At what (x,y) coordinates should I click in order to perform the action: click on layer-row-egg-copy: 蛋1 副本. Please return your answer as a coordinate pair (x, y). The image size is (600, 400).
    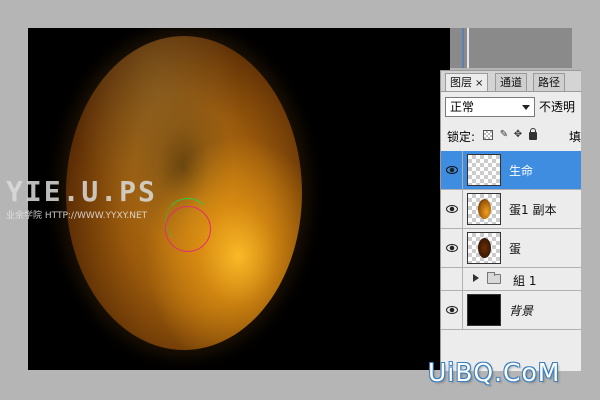
    Looking at the image, I should click on (511, 209).